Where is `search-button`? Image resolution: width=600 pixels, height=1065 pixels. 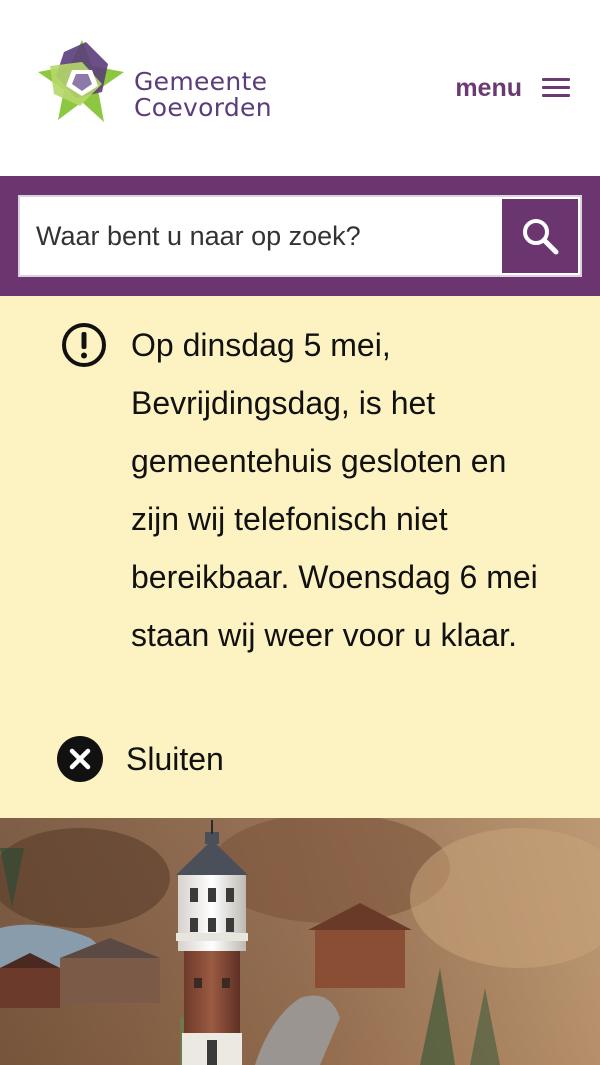 search-button is located at coordinates (540, 236).